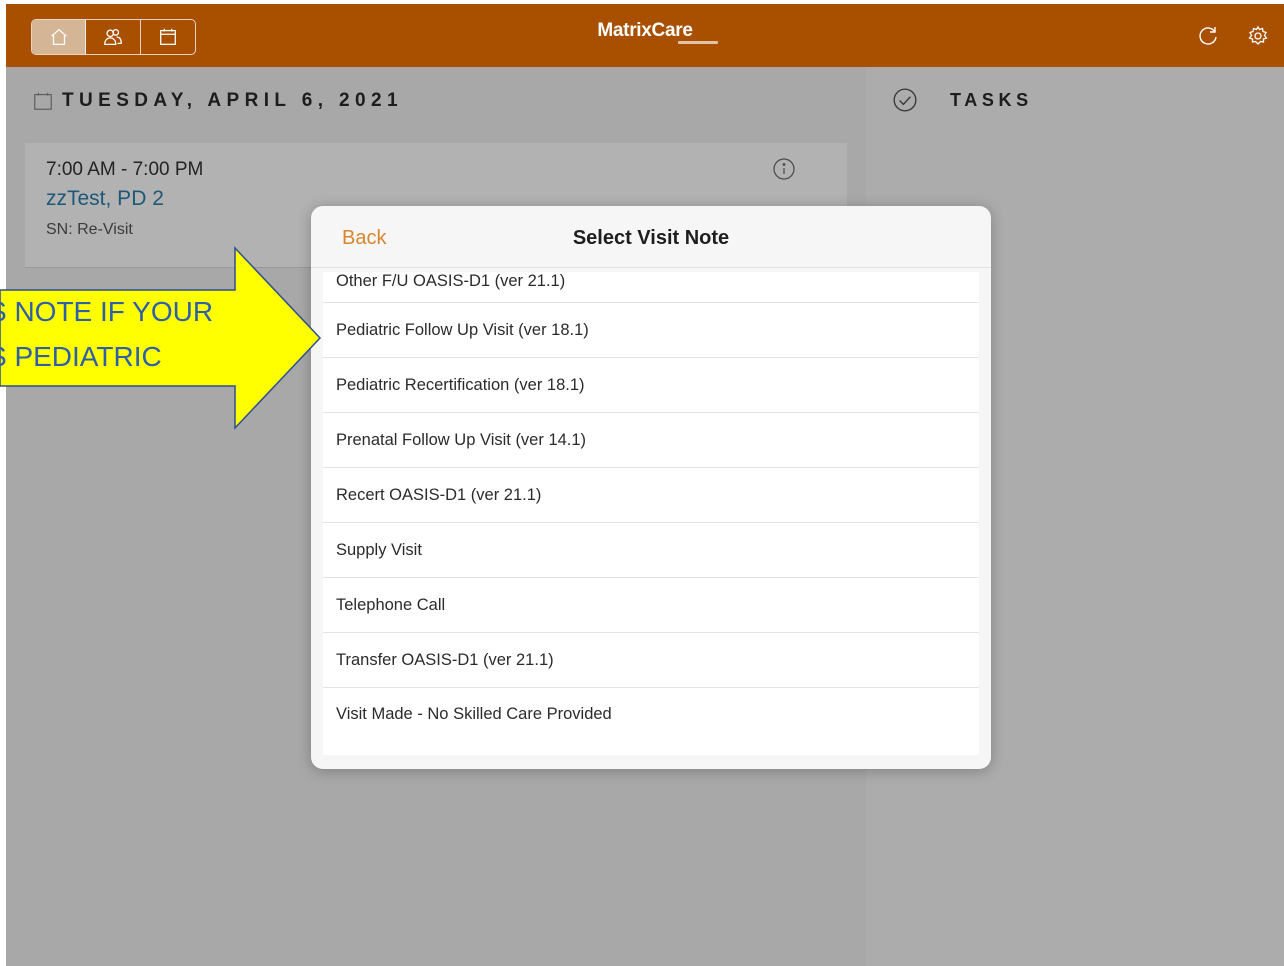 The image size is (1284, 966). What do you see at coordinates (651, 495) in the screenshot?
I see `list-item-recert-oasis: Recert OASIS-D1 (ver 21.1)` at bounding box center [651, 495].